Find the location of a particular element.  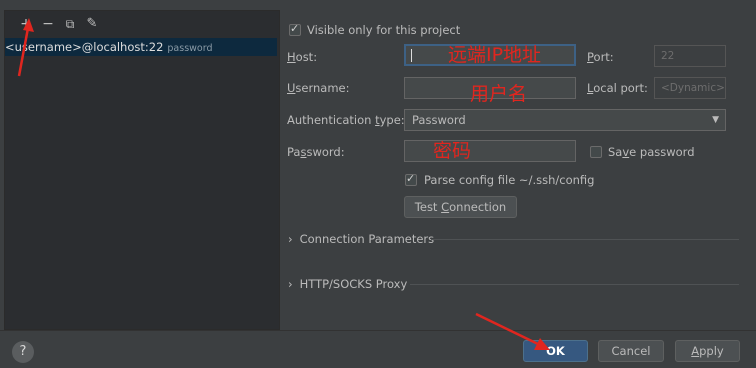

http-proxy-toggle: › HTTP/SOCKS Proxy is located at coordinates (347, 284).